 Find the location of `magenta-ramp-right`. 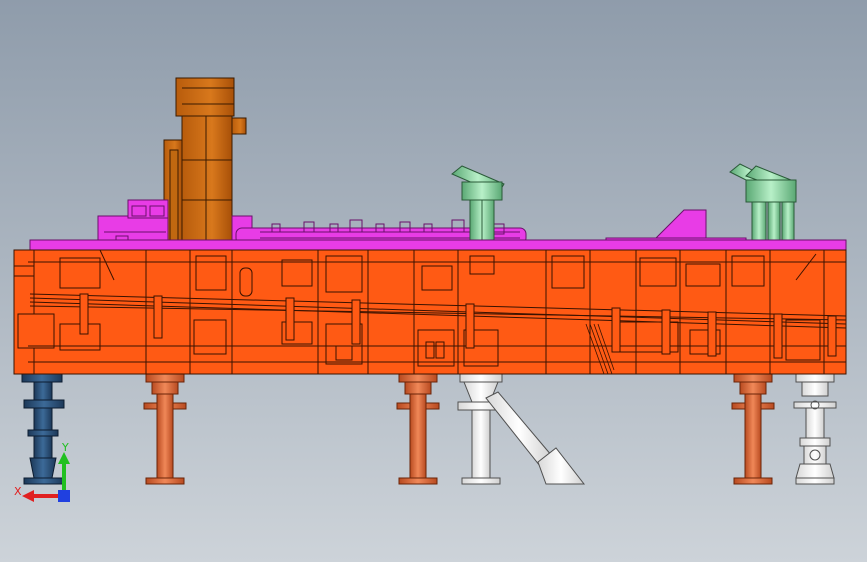

magenta-ramp-right is located at coordinates (676, 227).